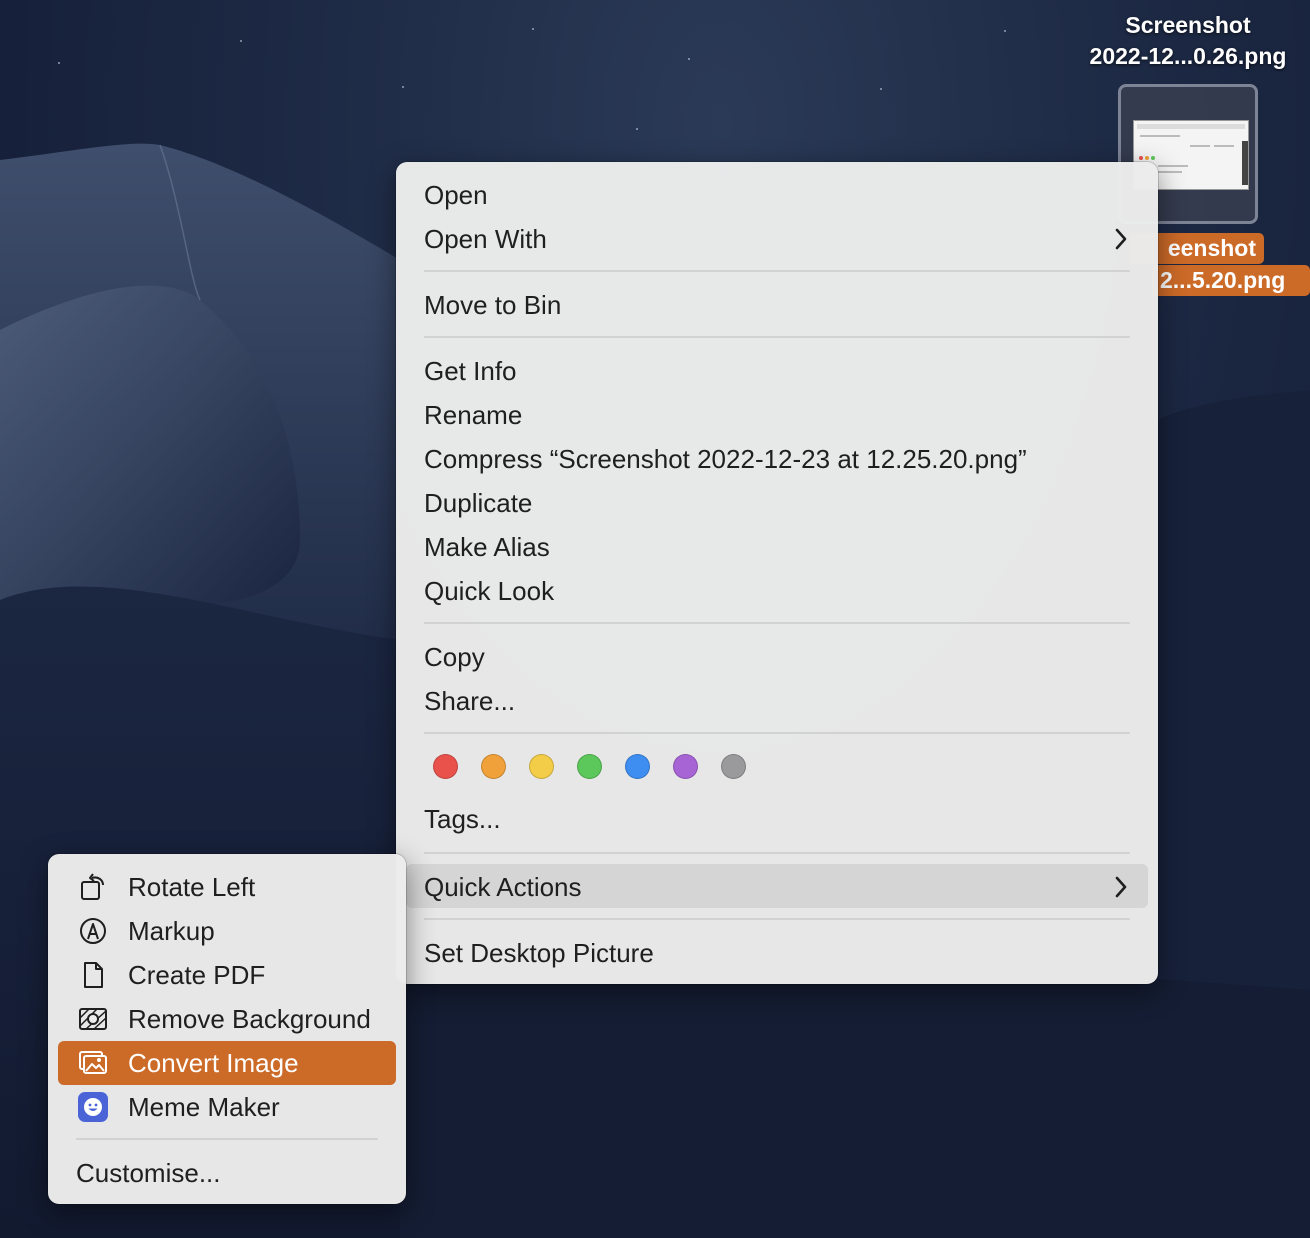 This screenshot has width=1310, height=1238. I want to click on menu-item-quick-actions: Quick Actions, so click(503, 887).